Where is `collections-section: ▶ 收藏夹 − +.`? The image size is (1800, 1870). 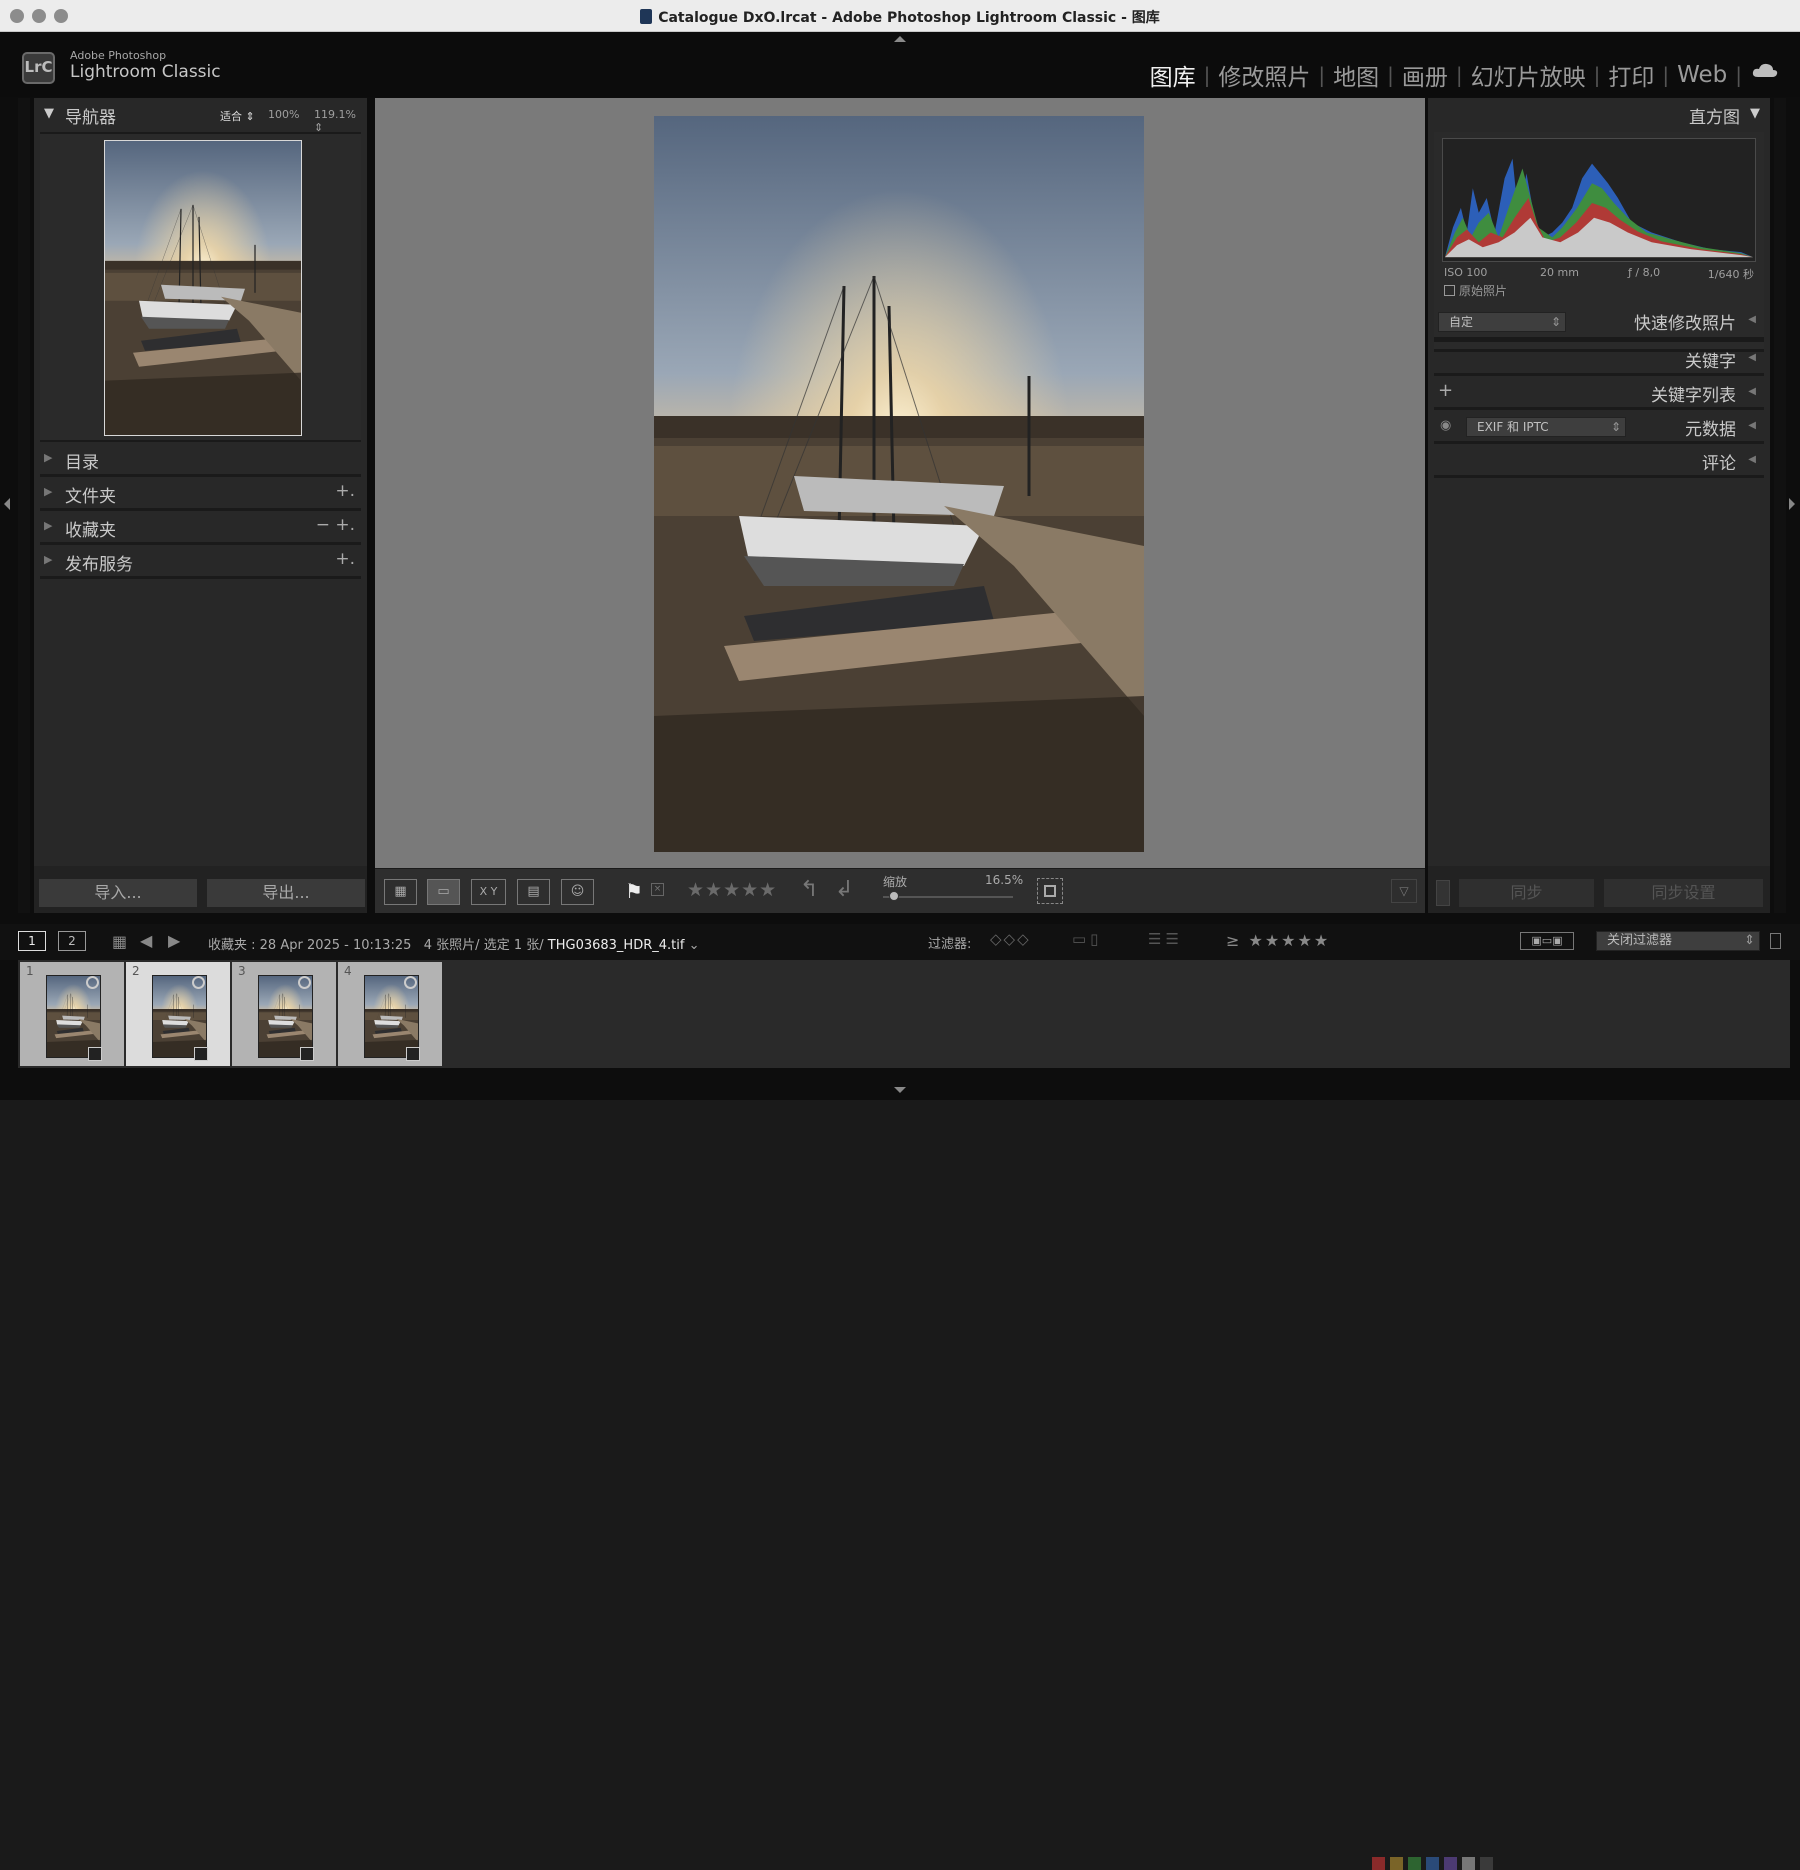
collections-section: ▶ 收藏夹 − +. is located at coordinates (200, 528).